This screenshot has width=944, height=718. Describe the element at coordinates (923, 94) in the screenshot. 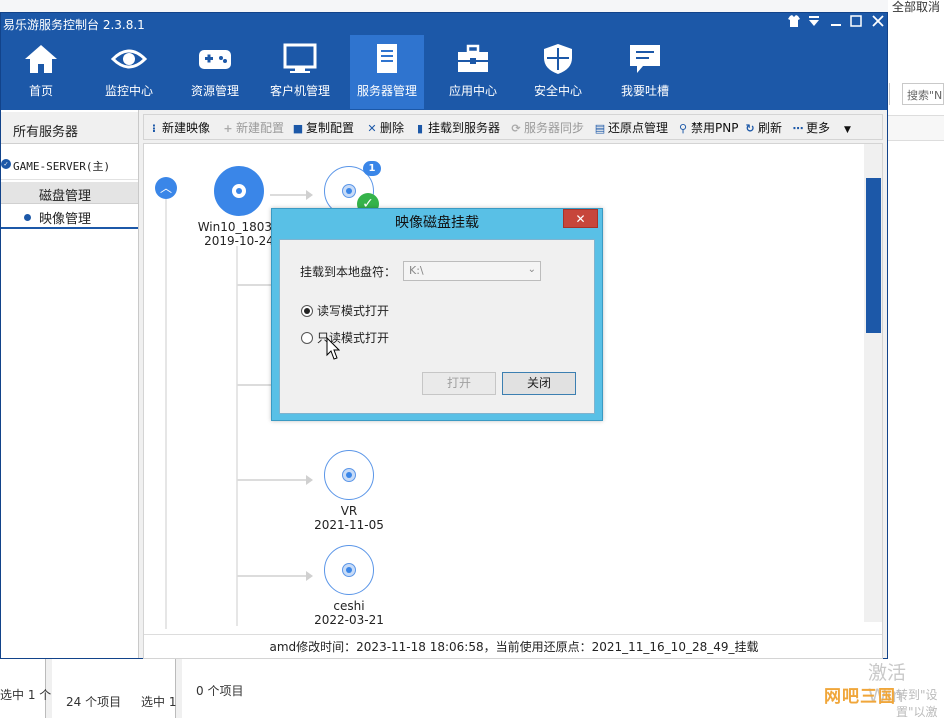

I see `background-search-field: 搜索"N` at that location.